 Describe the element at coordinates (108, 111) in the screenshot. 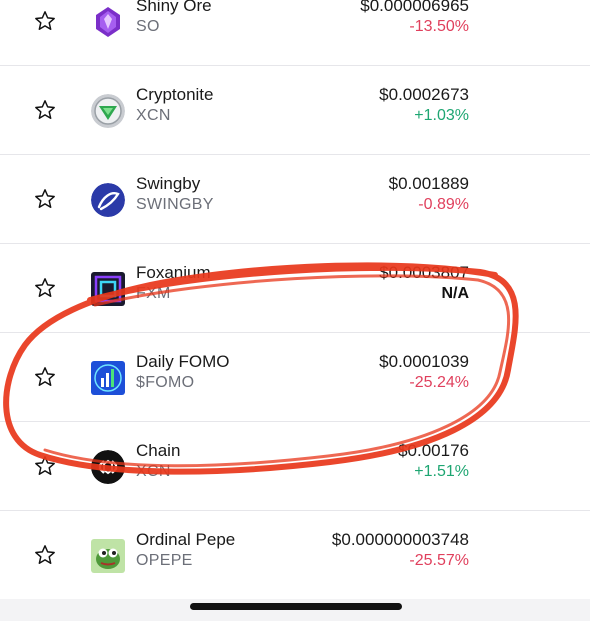

I see `cryptonite-icon` at that location.